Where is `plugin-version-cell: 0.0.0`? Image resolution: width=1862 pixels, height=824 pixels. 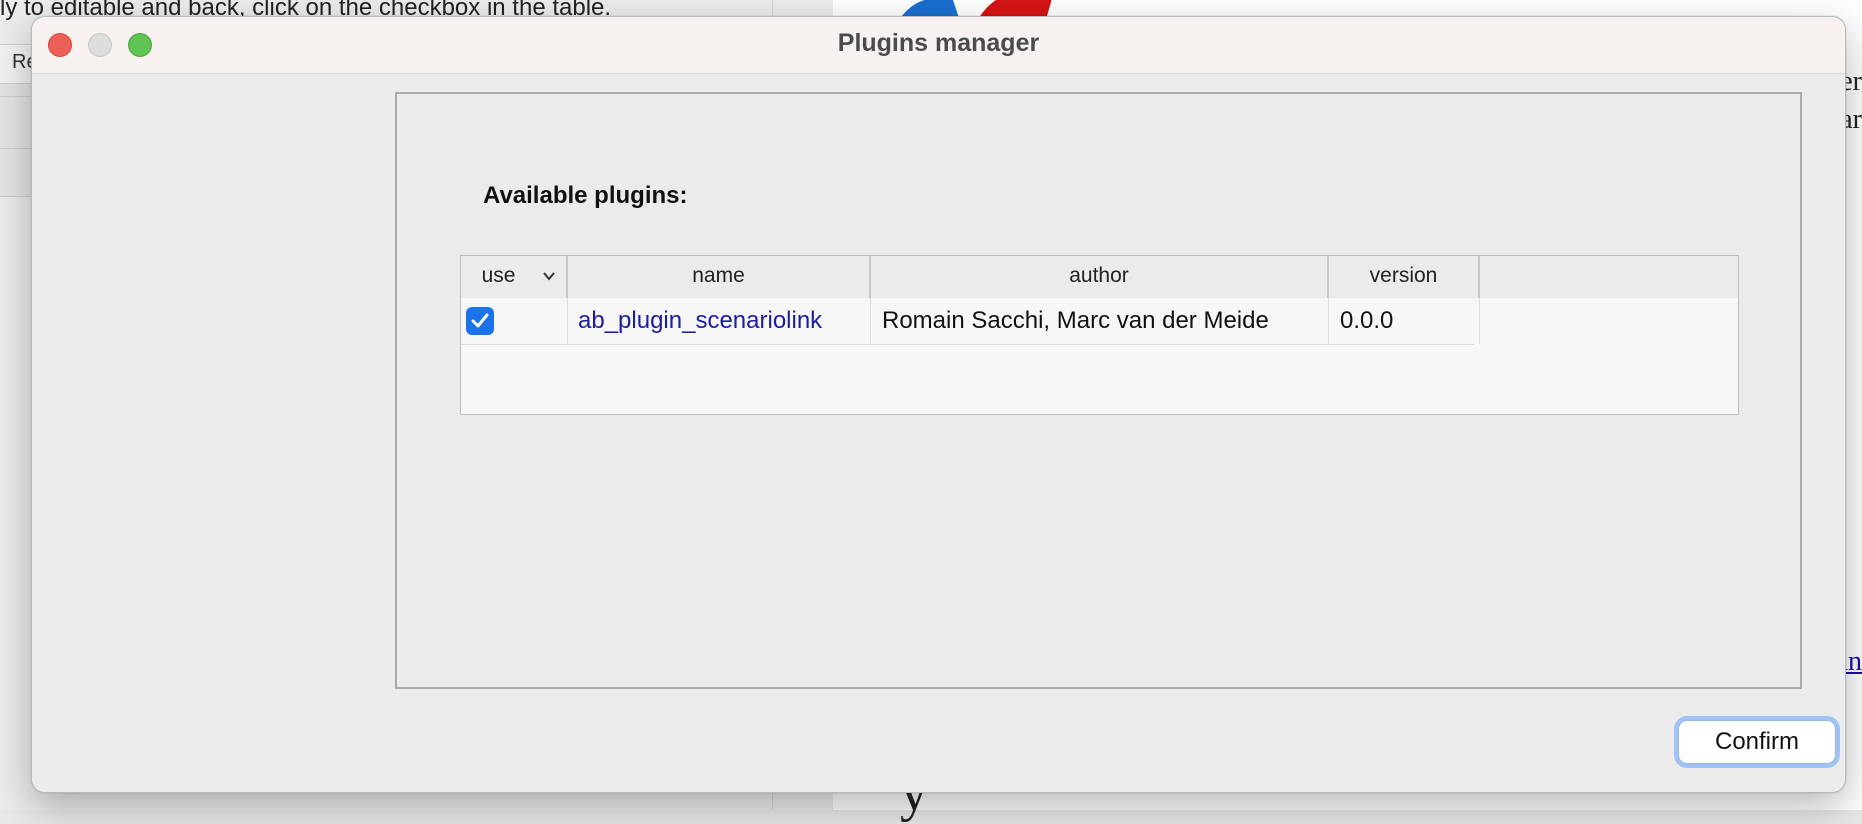
plugin-version-cell: 0.0.0 is located at coordinates (1404, 321).